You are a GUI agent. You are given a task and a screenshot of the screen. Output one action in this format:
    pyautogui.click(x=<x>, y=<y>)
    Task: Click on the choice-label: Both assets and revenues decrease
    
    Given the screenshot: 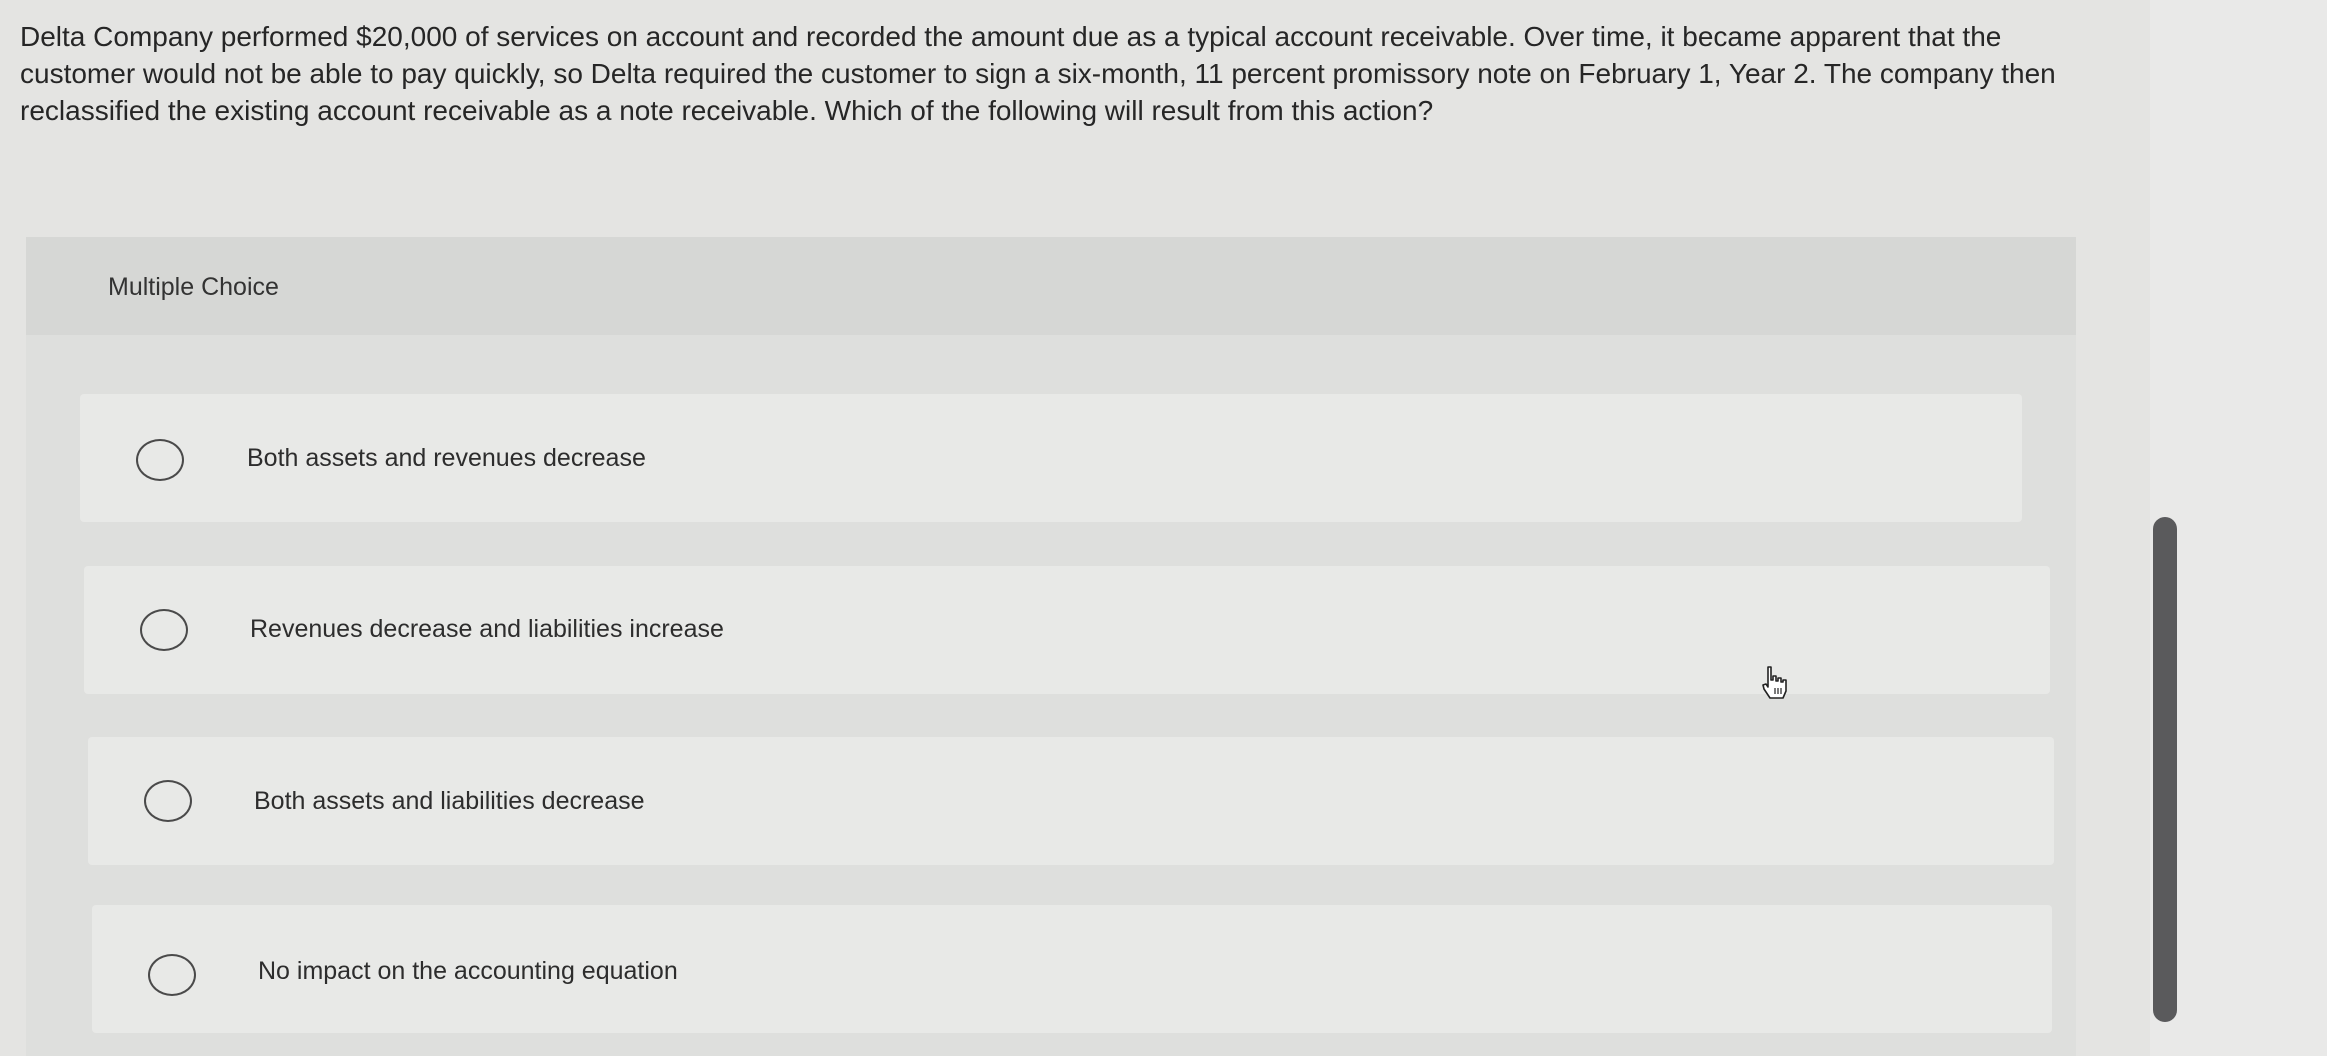 What is the action you would take?
    pyautogui.click(x=446, y=458)
    